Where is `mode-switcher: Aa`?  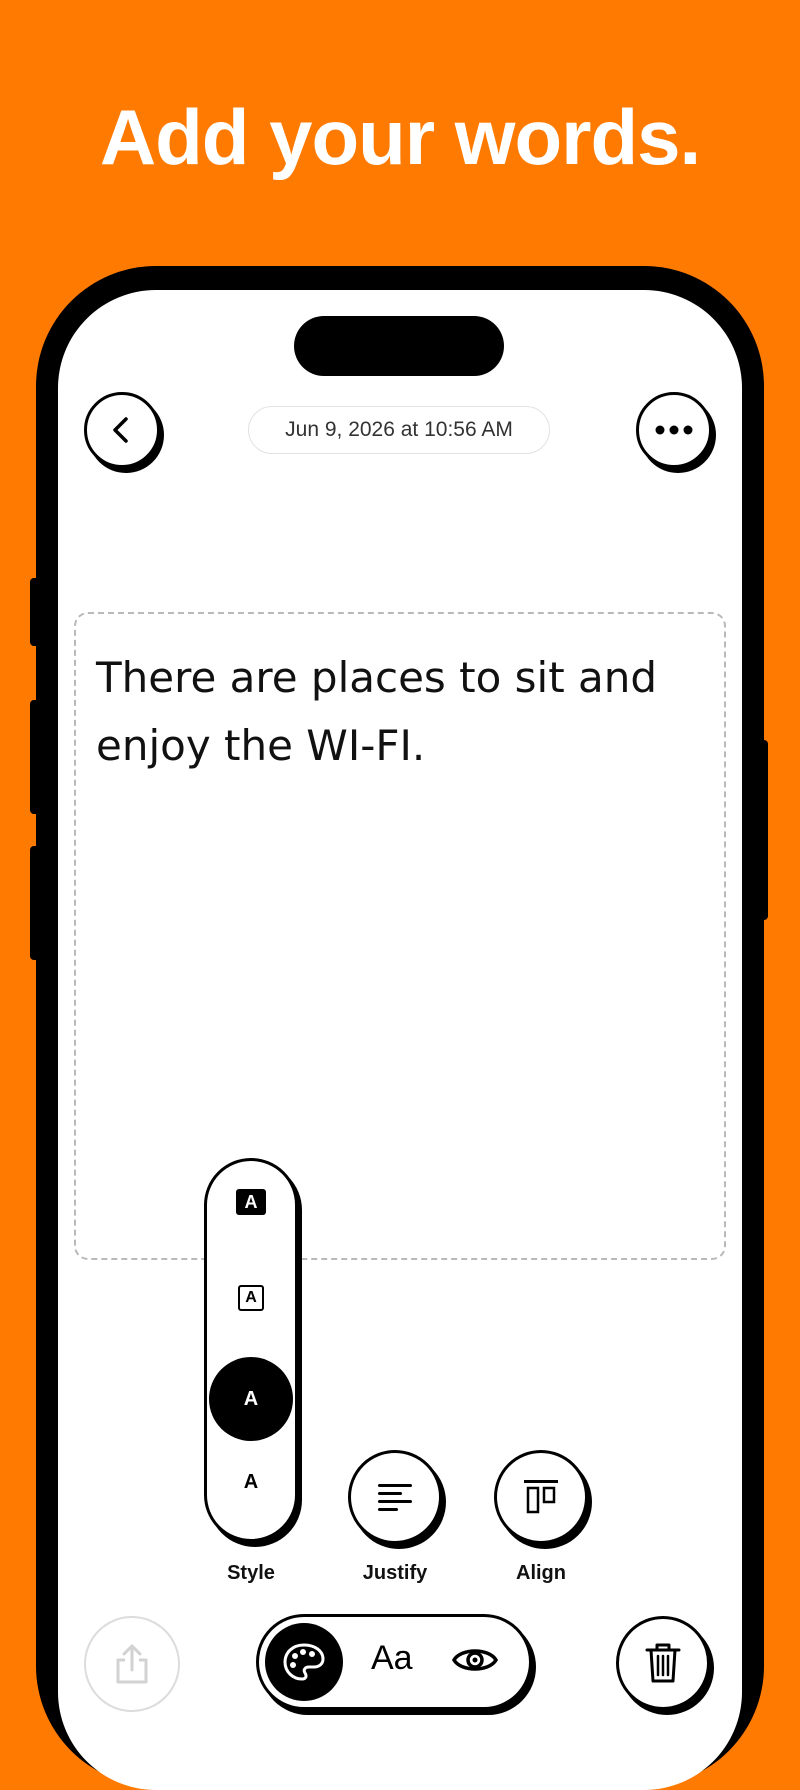 mode-switcher: Aa is located at coordinates (394, 1662).